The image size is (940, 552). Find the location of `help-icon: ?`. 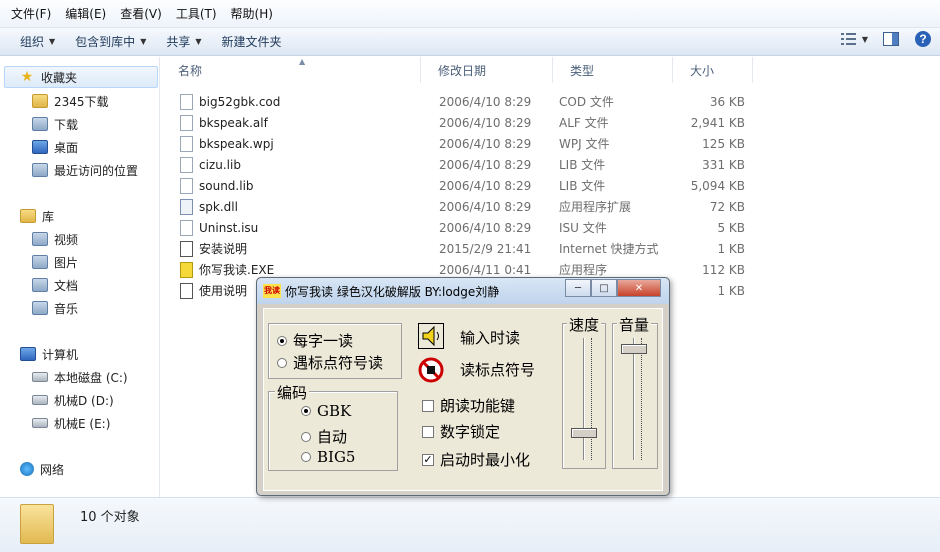

help-icon: ? is located at coordinates (923, 39).